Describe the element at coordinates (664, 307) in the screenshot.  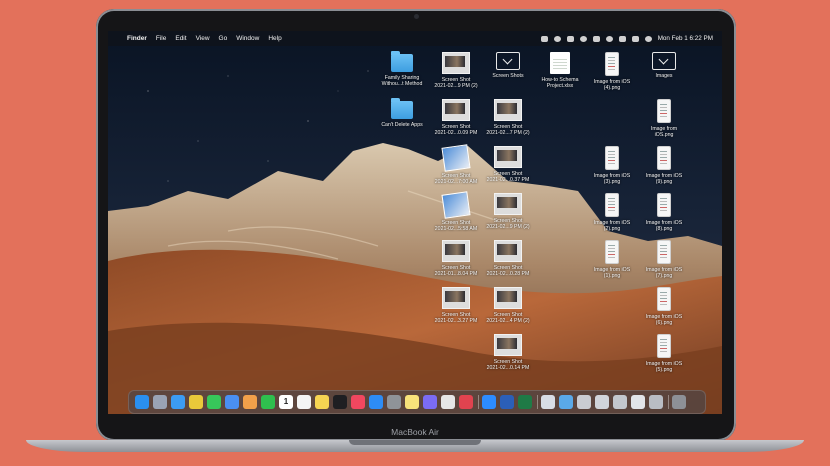
I see `desktop-item: Image from iOS (6).png` at that location.